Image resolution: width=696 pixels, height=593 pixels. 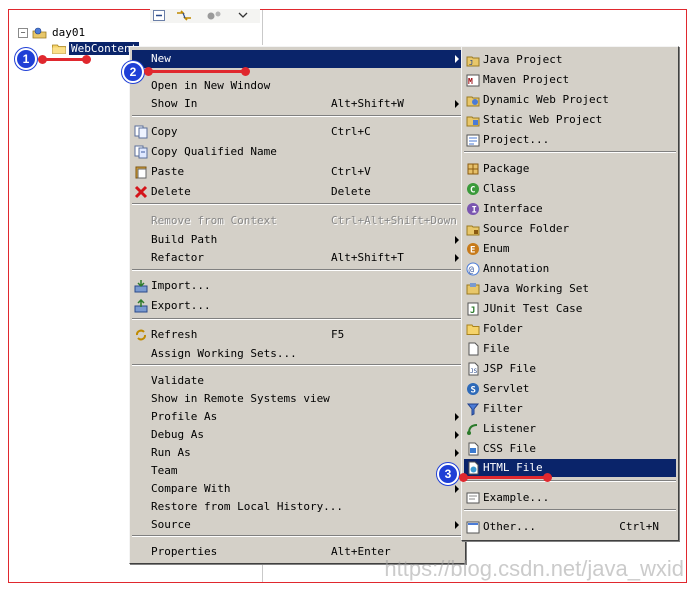 What do you see at coordinates (361, 551) in the screenshot?
I see `menu-item-shortcut: Alt+Enter` at bounding box center [361, 551].